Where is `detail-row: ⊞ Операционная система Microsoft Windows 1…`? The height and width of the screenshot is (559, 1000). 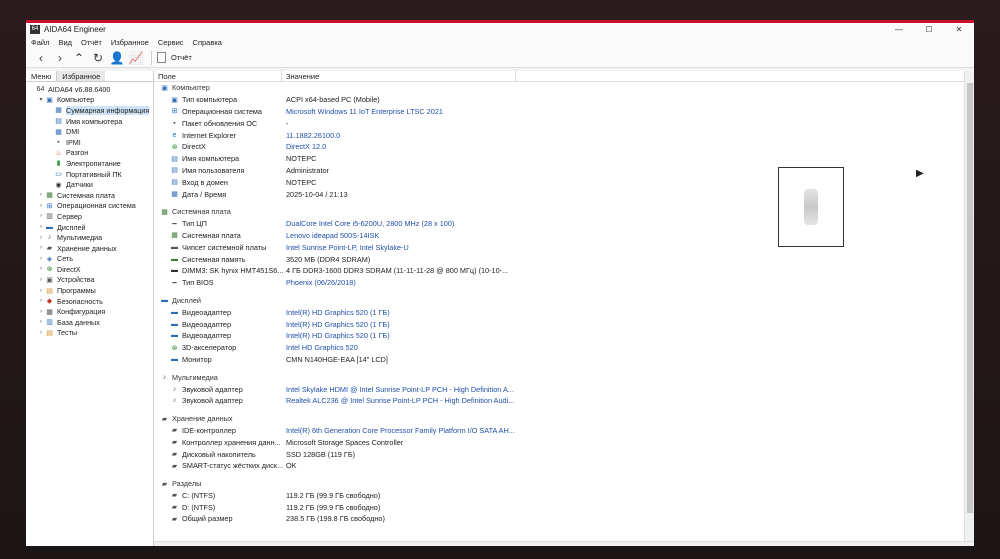
detail-row: ⊞ Операционная система Microsoft Windows 1… is located at coordinates (554, 112).